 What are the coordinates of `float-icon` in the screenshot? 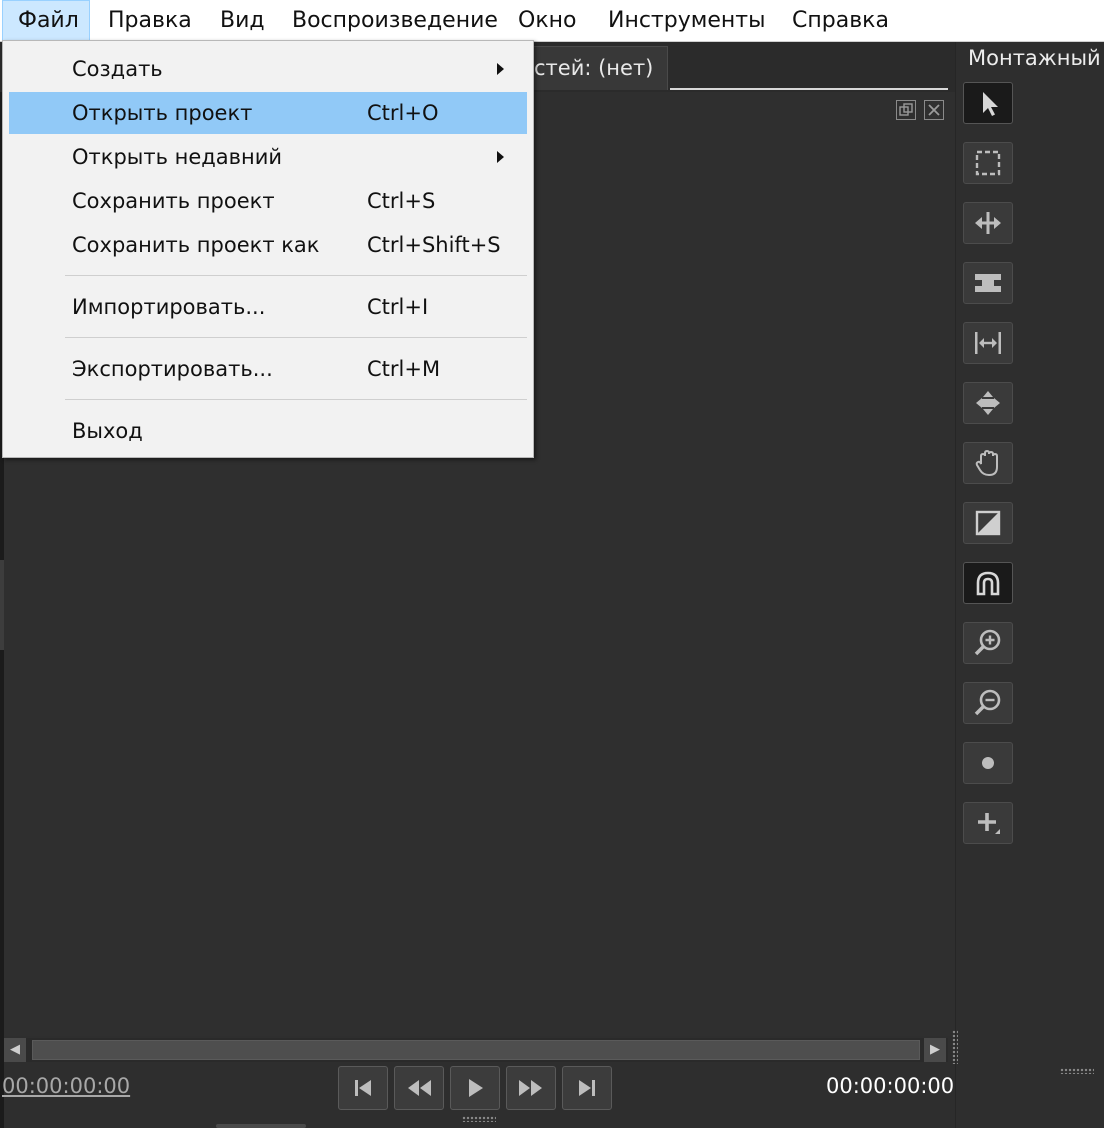 It's located at (906, 110).